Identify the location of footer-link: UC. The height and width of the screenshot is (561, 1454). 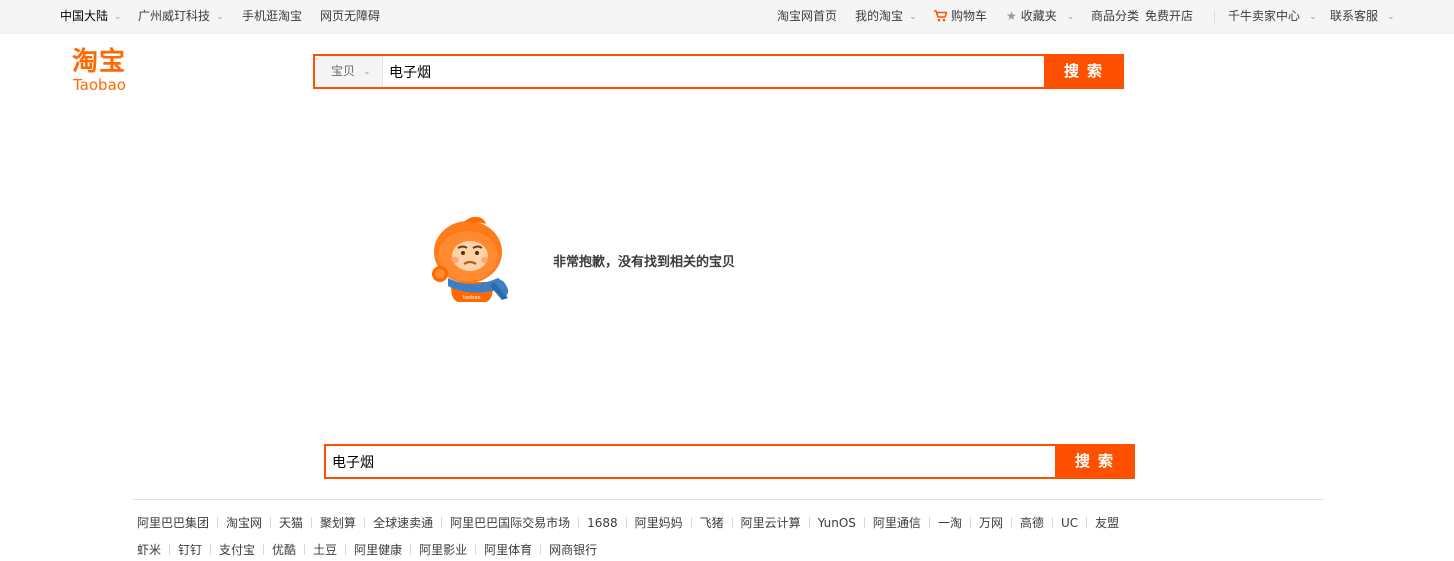
(1069, 523).